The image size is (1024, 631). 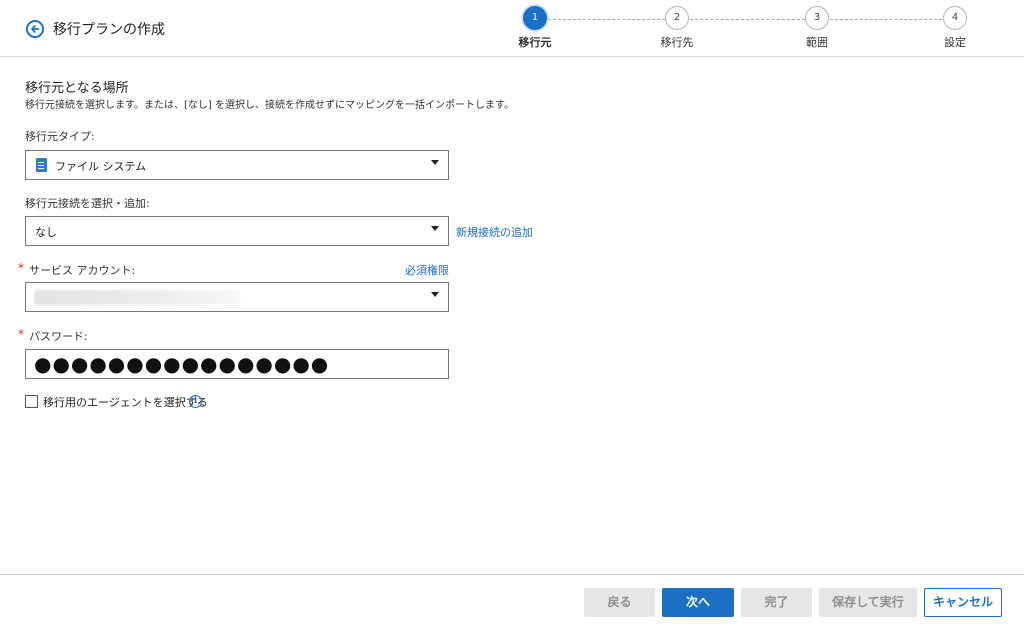 I want to click on step-label: 移行先, so click(x=677, y=42).